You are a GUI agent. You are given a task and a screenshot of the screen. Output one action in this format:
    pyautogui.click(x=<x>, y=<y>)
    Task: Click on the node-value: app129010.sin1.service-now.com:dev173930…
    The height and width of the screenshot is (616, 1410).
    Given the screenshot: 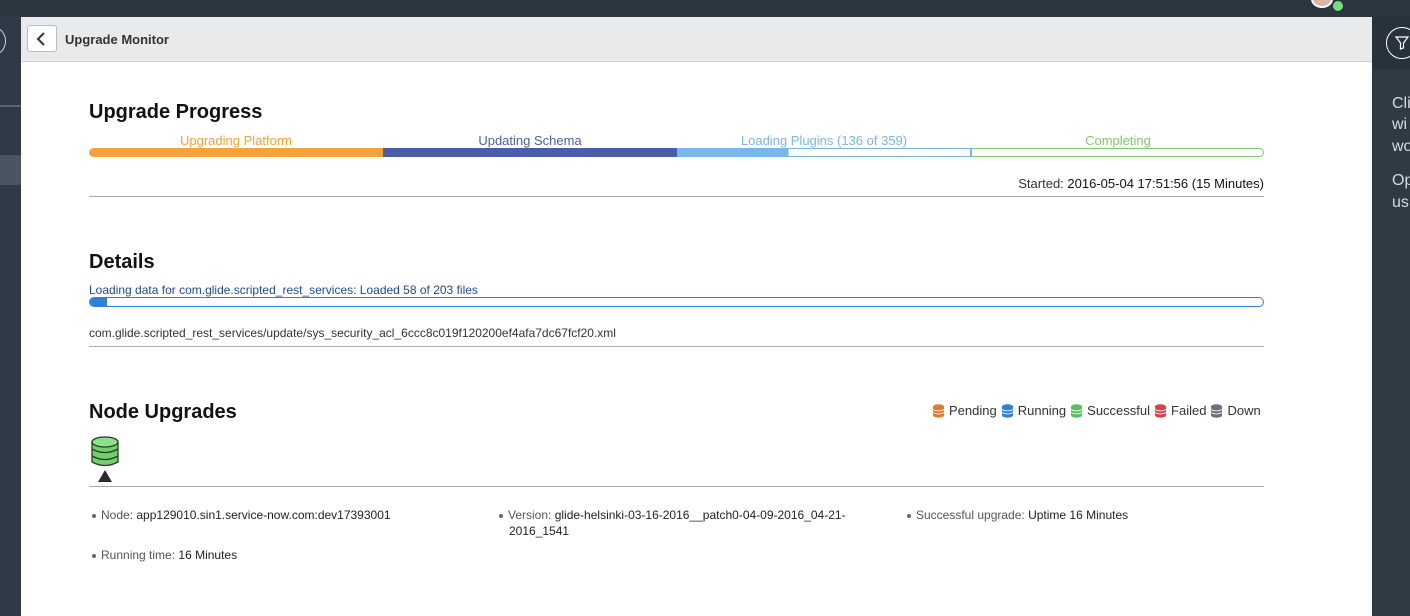 What is the action you would take?
    pyautogui.click(x=263, y=515)
    